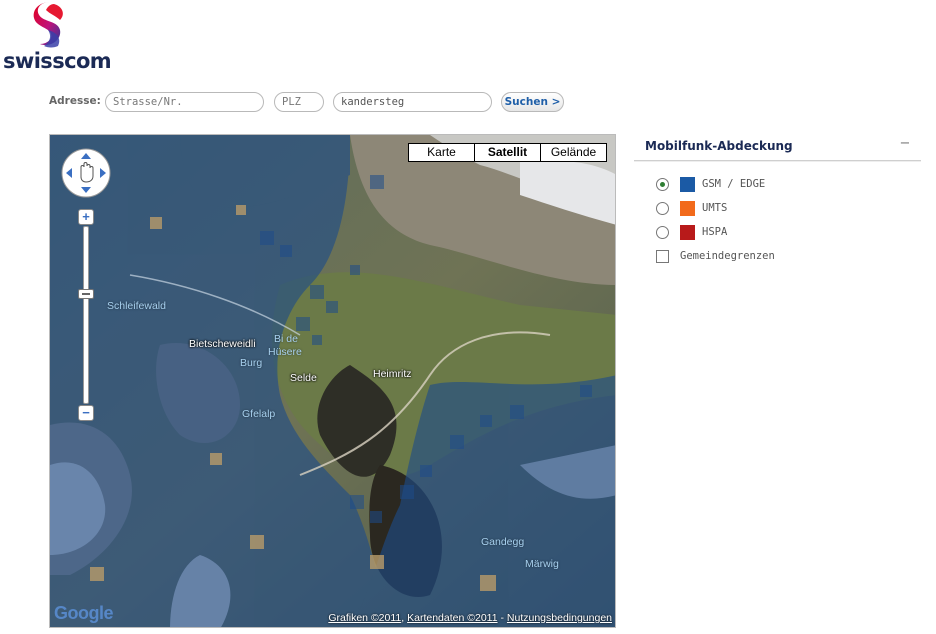 The height and width of the screenshot is (634, 936). What do you see at coordinates (687, 232) in the screenshot?
I see `hspa-color-swatch` at bounding box center [687, 232].